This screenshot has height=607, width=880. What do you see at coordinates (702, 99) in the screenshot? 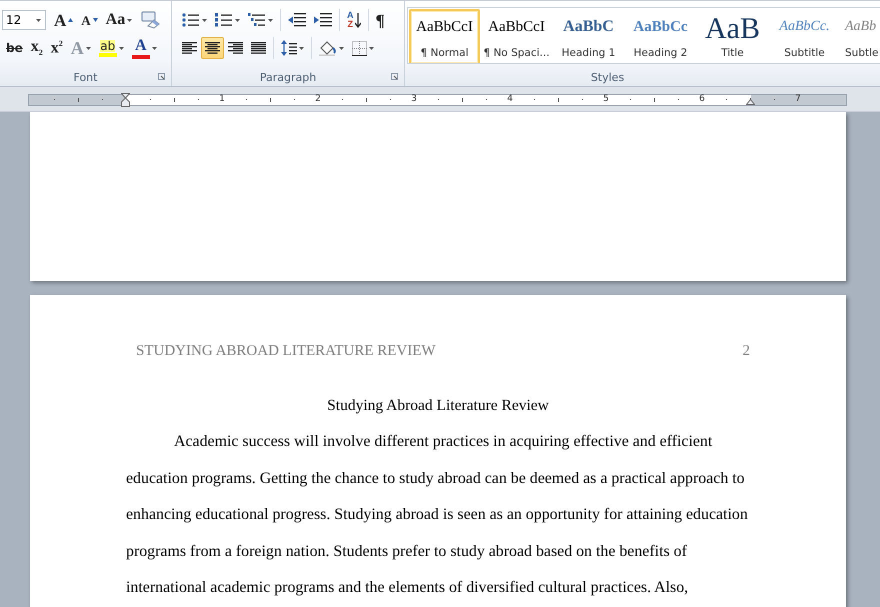
I see `ruler-number: 6` at bounding box center [702, 99].